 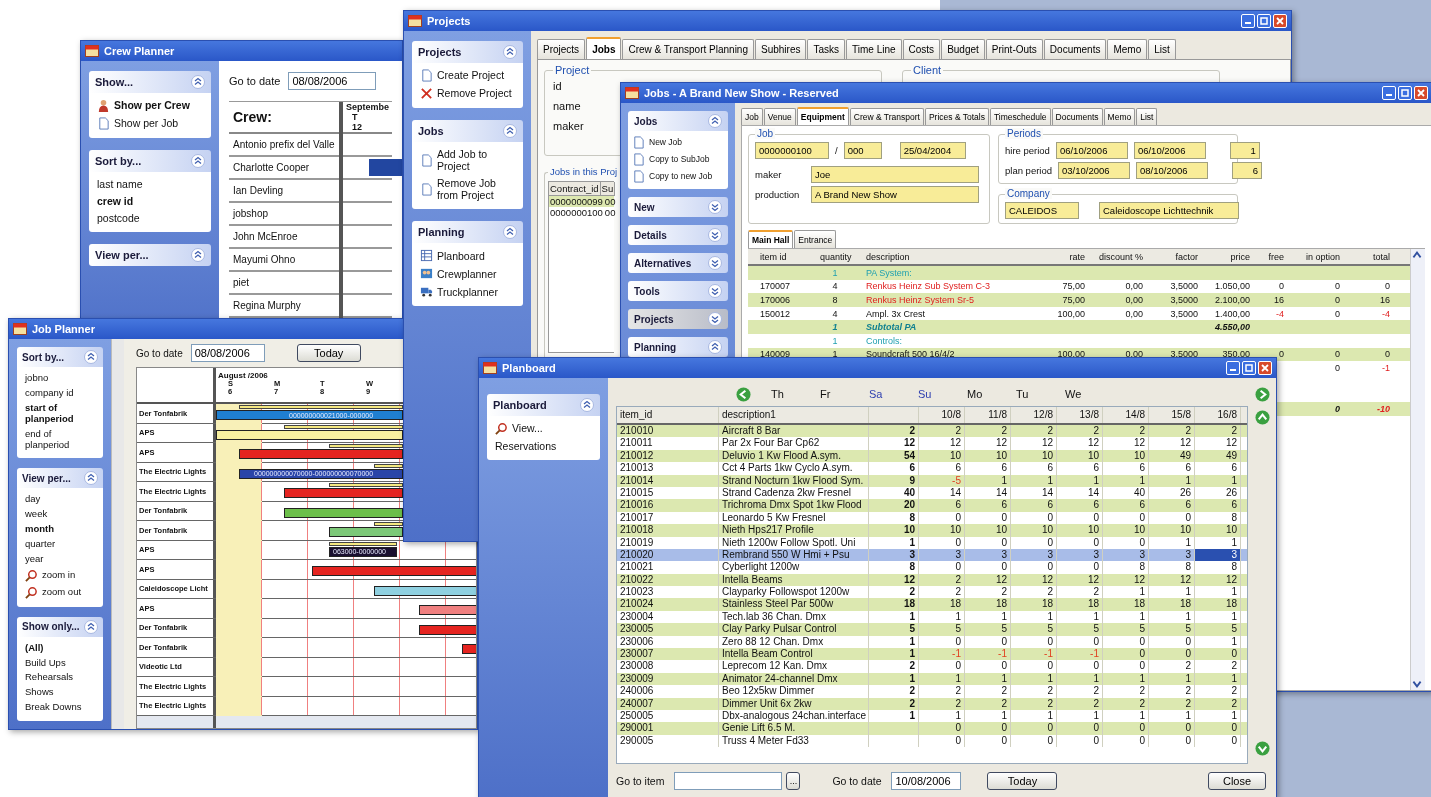 What do you see at coordinates (932, 567) in the screenshot?
I see `table-row: 210021 Cyberlight 1200w 8 0 0 0 0 8 8 8` at bounding box center [932, 567].